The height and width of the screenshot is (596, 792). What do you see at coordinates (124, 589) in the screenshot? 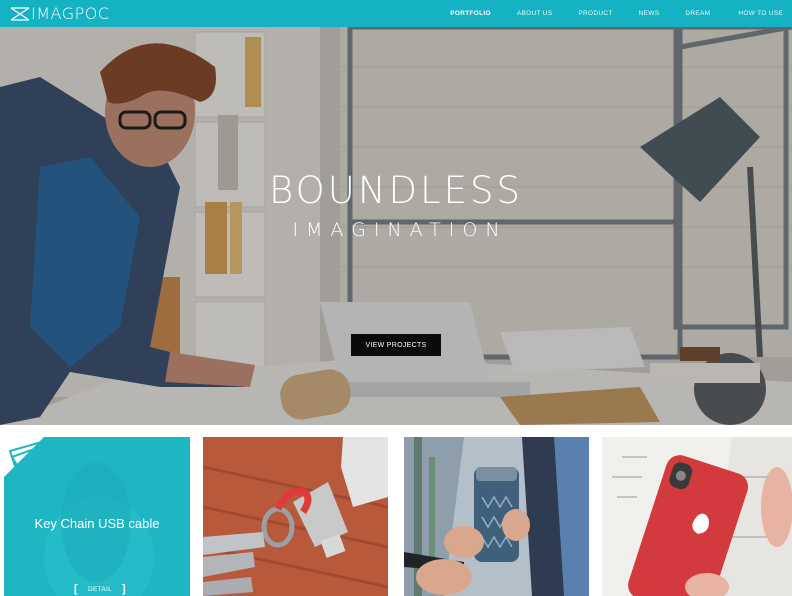
I see `bracket-right-icon: ]` at bounding box center [124, 589].